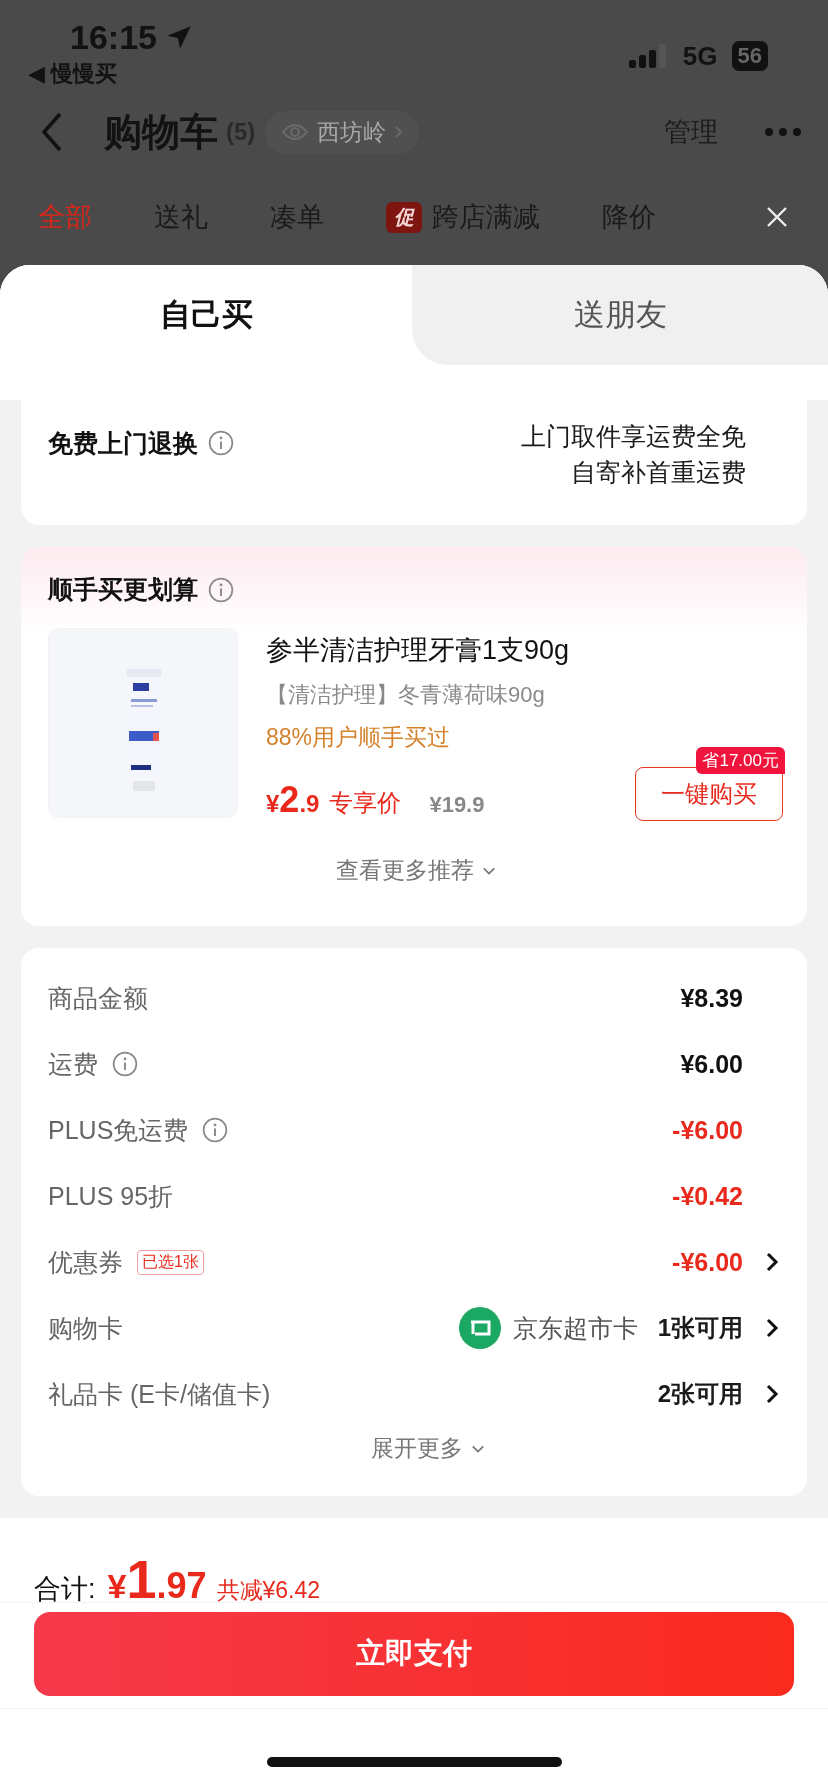 This screenshot has height=1792, width=828. What do you see at coordinates (85, 1262) in the screenshot?
I see `summary-label: 优惠券` at bounding box center [85, 1262].